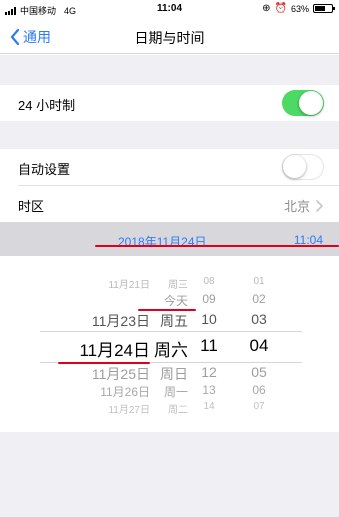  Describe the element at coordinates (120, 321) in the screenshot. I see `picker-day: 11月23日` at that location.